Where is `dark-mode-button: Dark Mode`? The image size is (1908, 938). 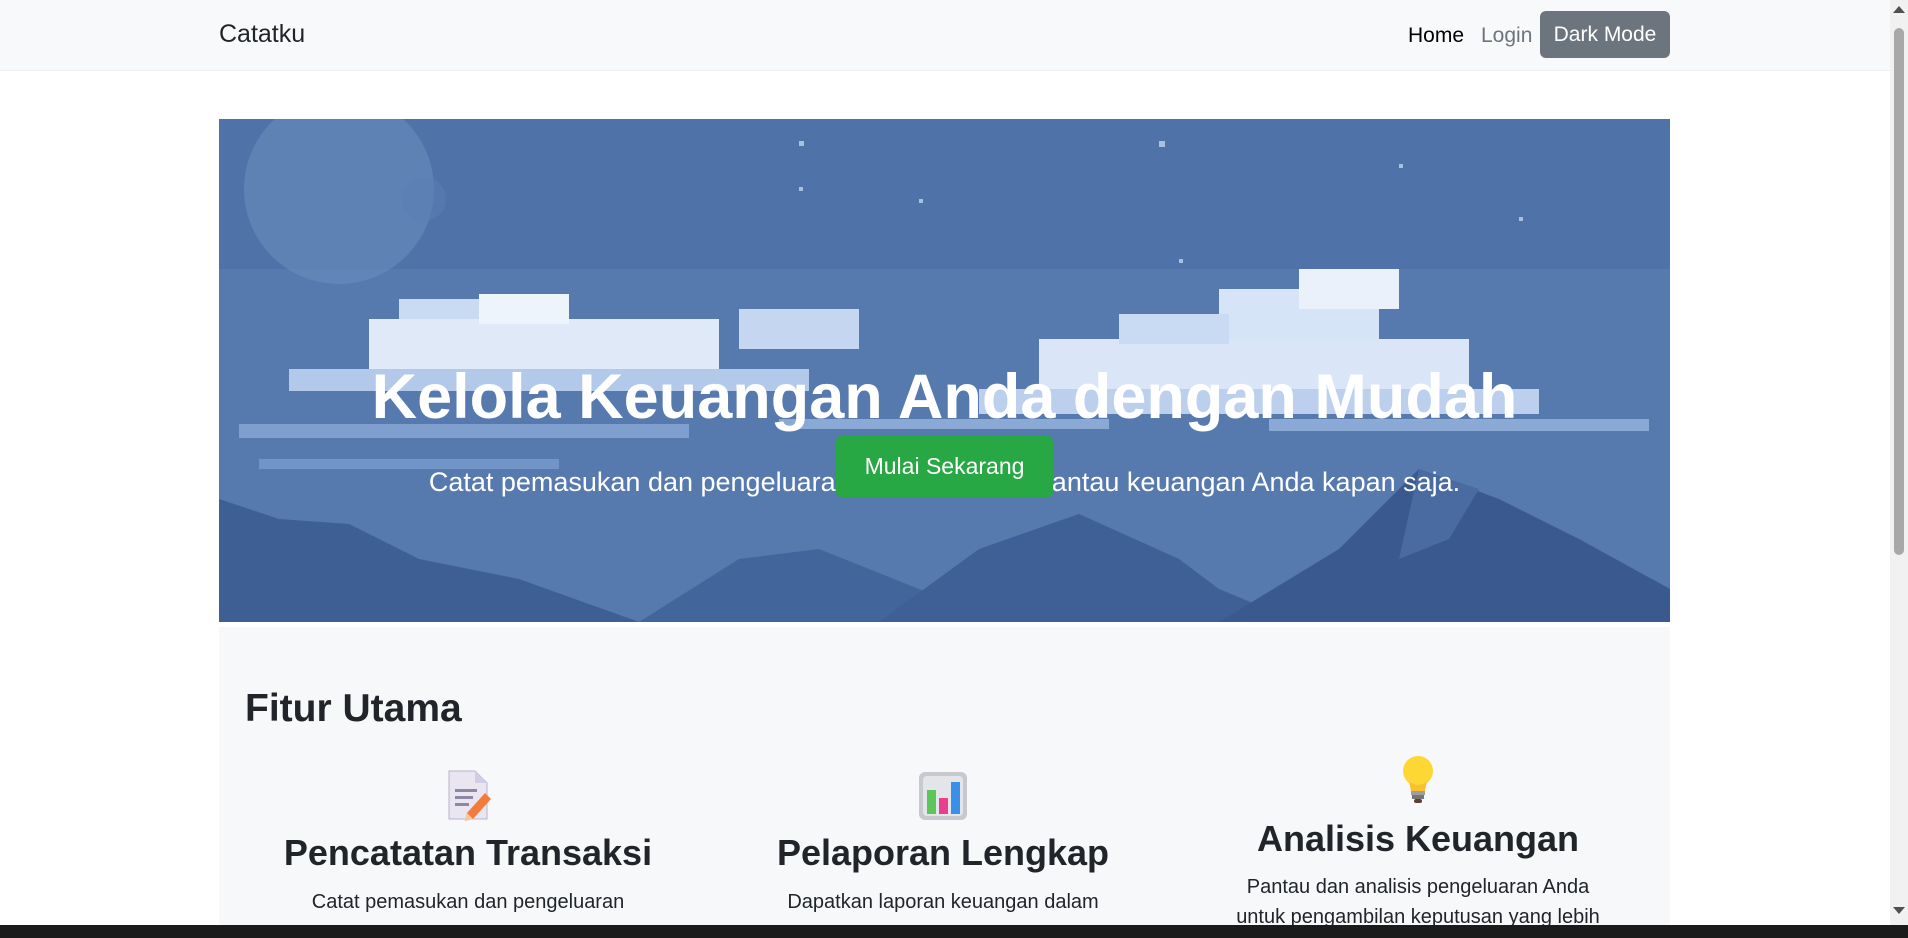
dark-mode-button: Dark Mode is located at coordinates (1605, 34).